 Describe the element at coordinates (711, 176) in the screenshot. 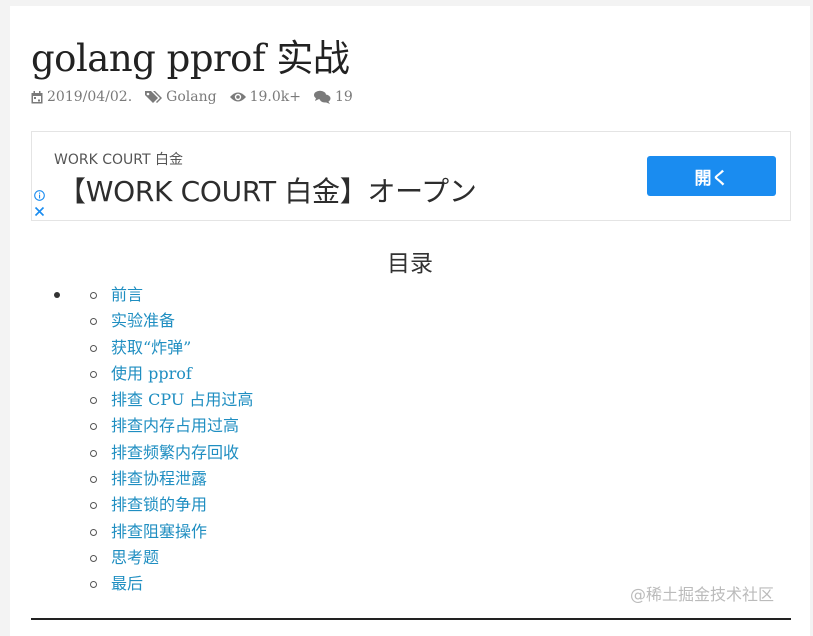

I see `ad-open-button: 開く` at that location.